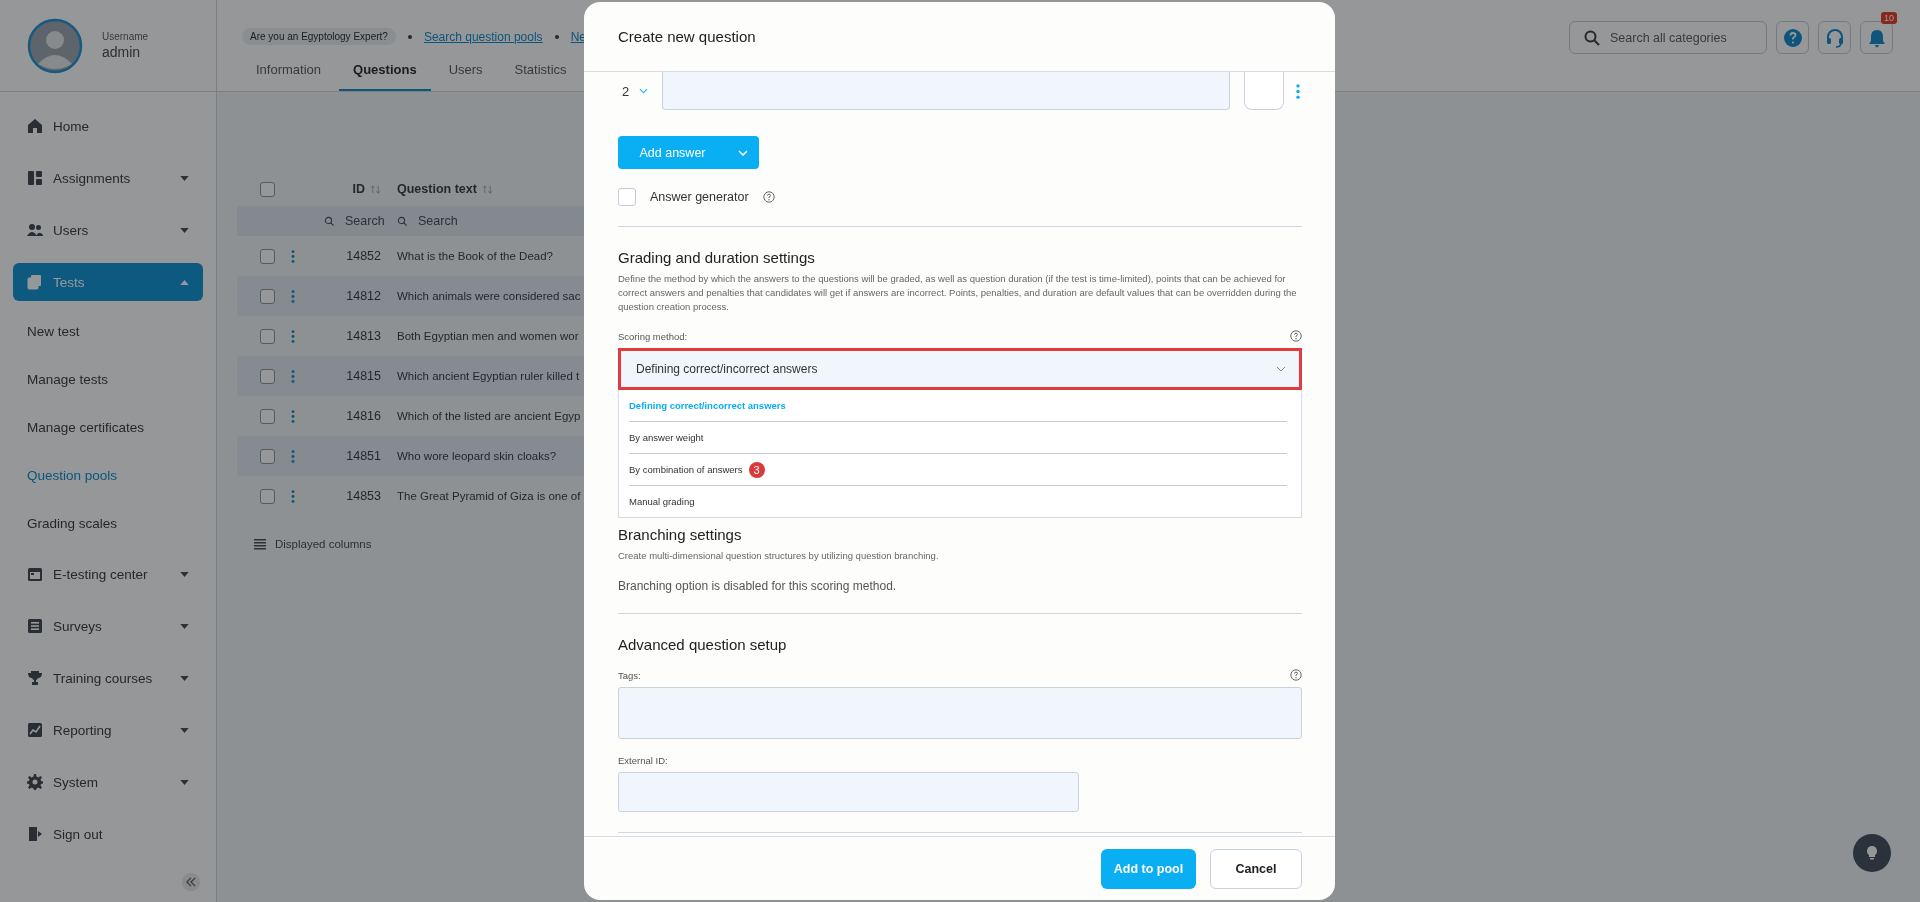 Image resolution: width=1920 pixels, height=902 pixels. I want to click on answer-number-select: 2, so click(640, 91).